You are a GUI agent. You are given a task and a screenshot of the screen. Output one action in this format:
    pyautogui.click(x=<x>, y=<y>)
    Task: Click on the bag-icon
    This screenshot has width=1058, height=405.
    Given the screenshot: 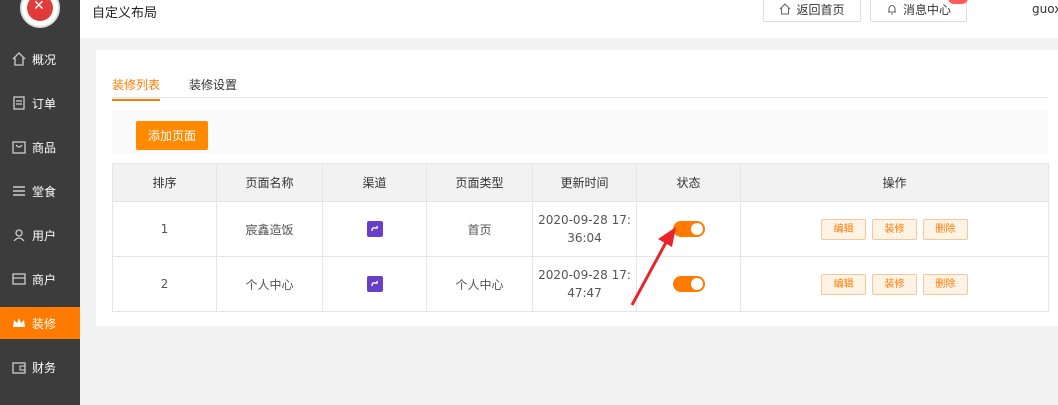 What is the action you would take?
    pyautogui.click(x=19, y=147)
    